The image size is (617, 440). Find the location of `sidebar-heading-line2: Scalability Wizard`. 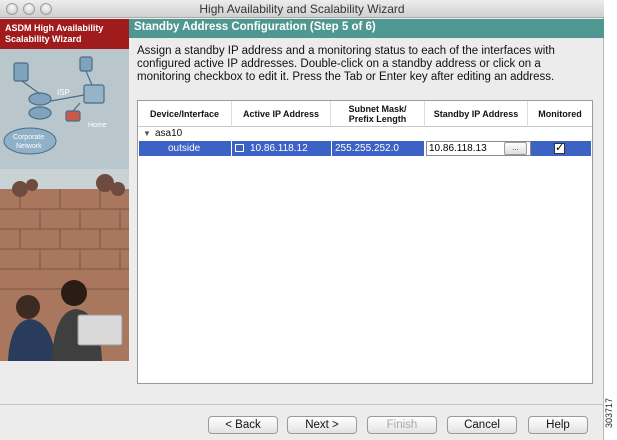

sidebar-heading-line2: Scalability Wizard is located at coordinates (43, 39).